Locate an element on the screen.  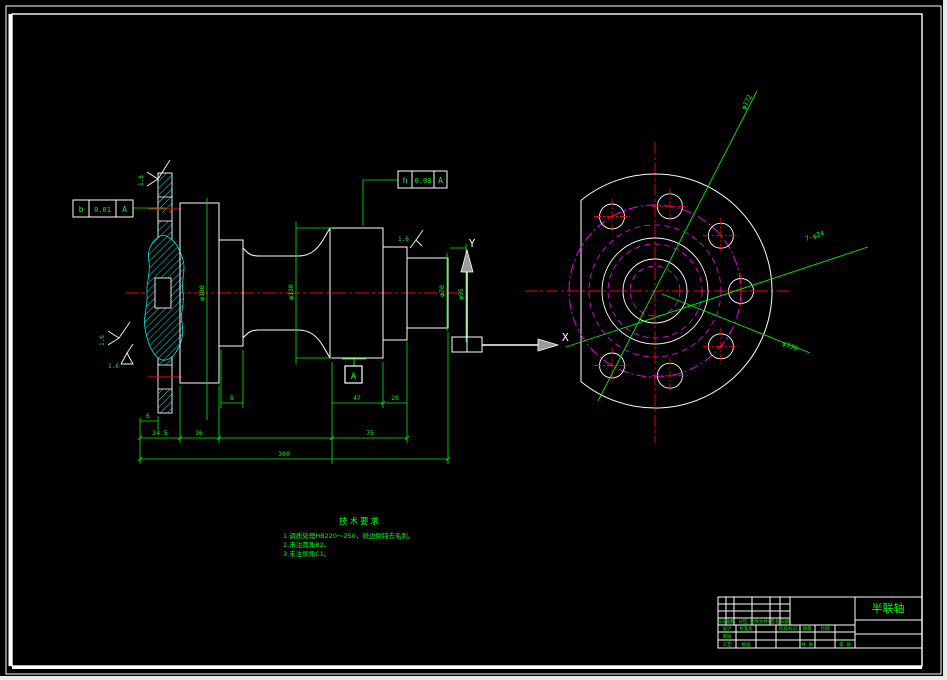
roughness-value-2: 1.6 is located at coordinates (102, 340).